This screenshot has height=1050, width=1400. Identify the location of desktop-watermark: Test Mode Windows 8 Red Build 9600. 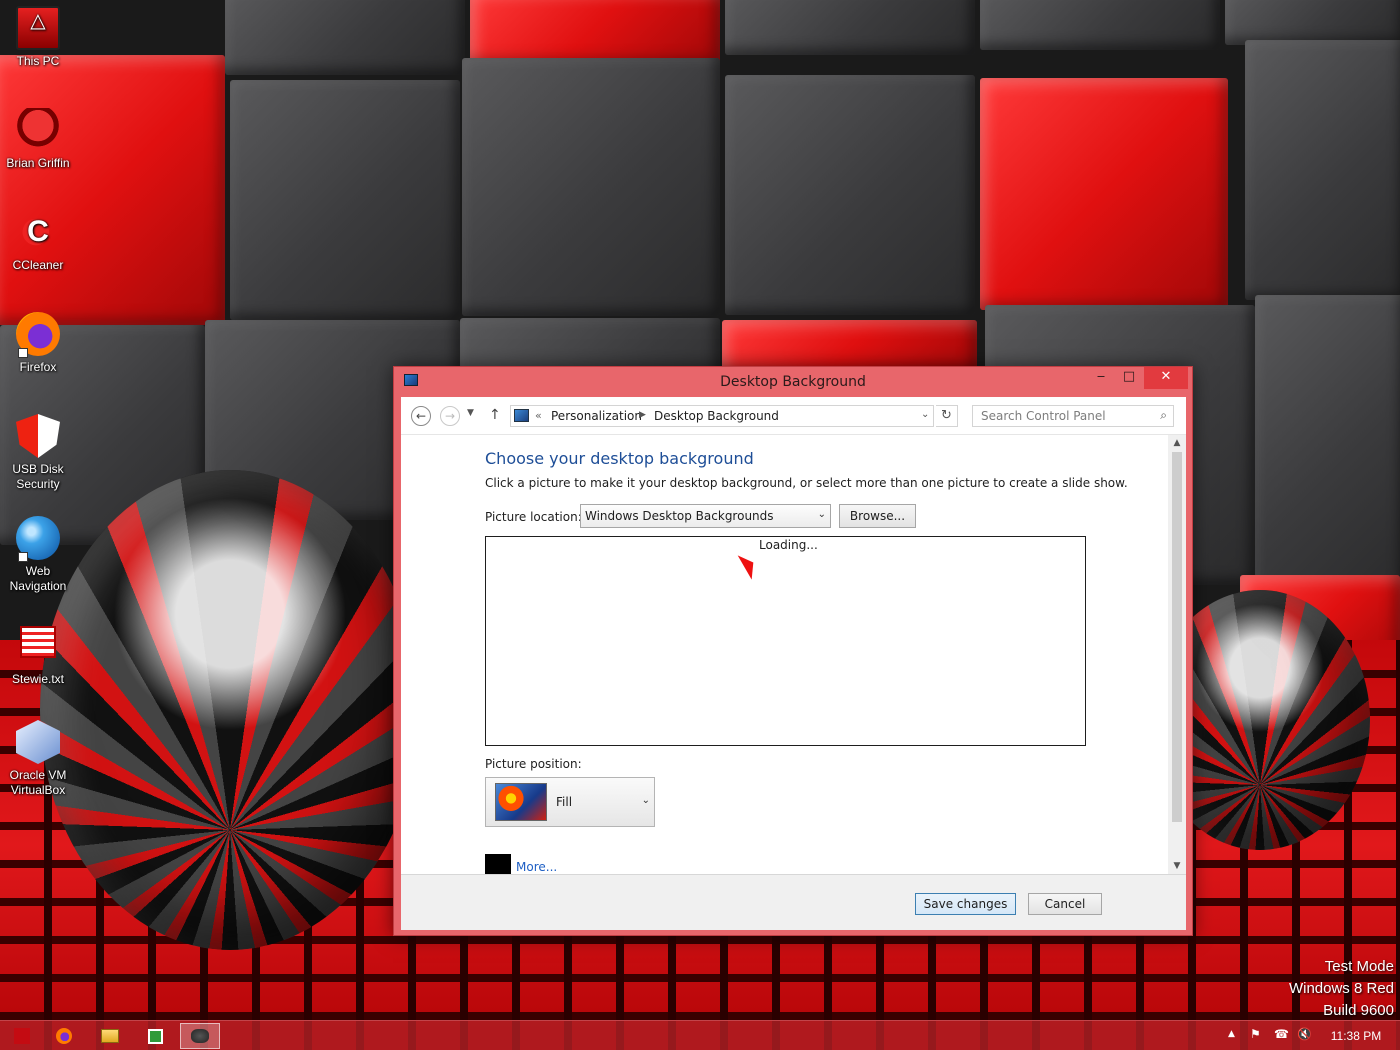
(1341, 989).